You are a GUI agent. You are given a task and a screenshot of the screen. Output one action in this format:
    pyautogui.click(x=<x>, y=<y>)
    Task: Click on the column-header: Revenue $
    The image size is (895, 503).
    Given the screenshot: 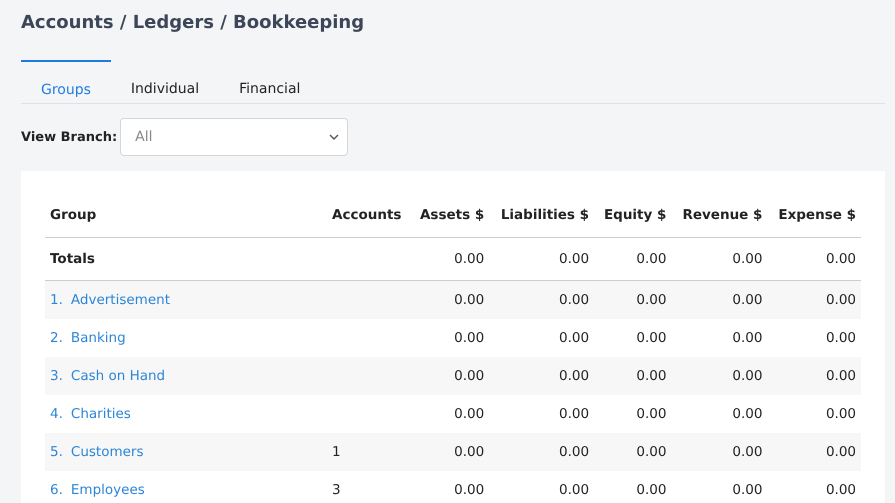 What is the action you would take?
    pyautogui.click(x=719, y=215)
    